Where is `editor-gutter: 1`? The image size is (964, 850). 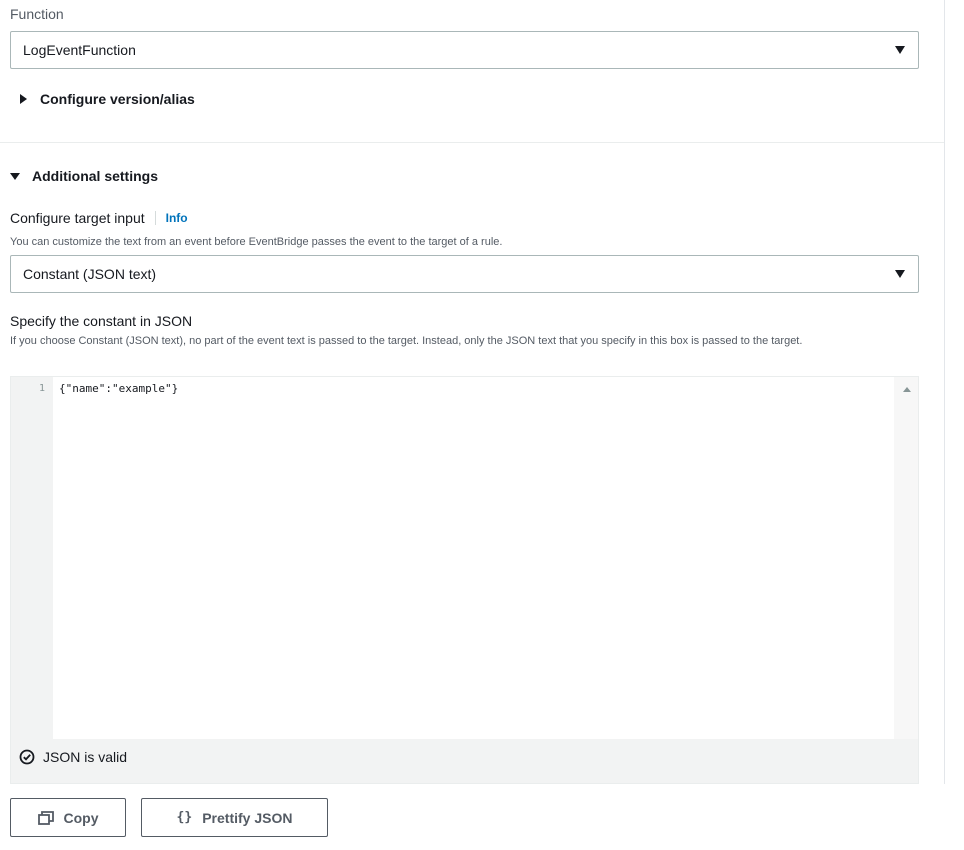 editor-gutter: 1 is located at coordinates (32, 558).